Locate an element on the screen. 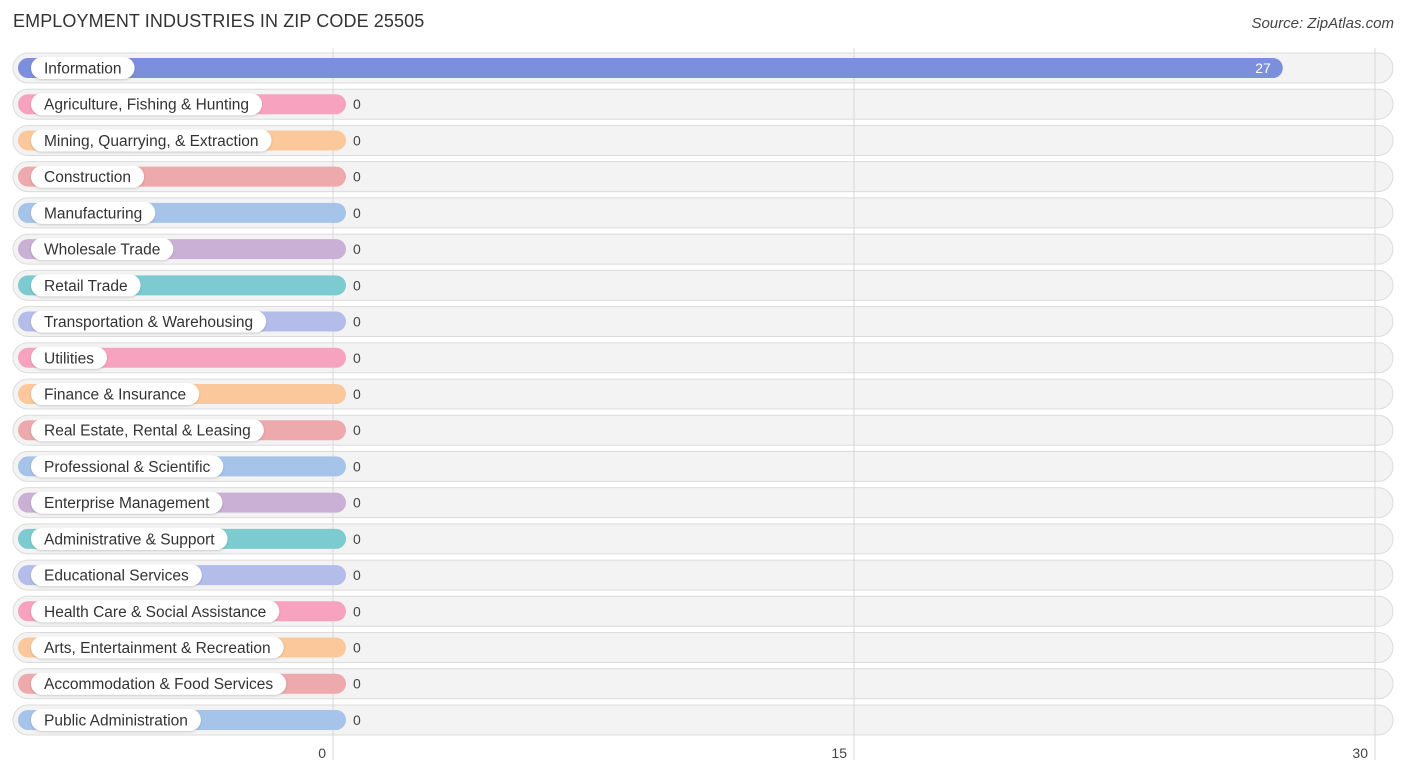  category-label: Health Care & Social Assistance is located at coordinates (155, 612).